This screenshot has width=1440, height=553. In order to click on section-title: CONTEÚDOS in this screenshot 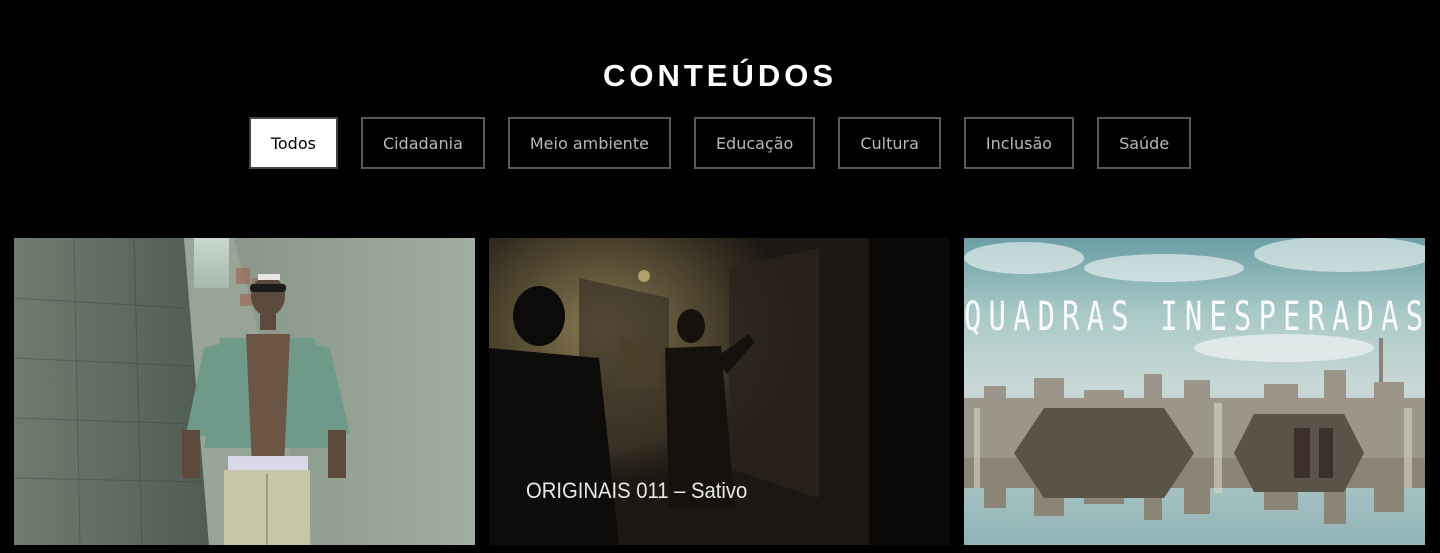, I will do `click(720, 75)`.